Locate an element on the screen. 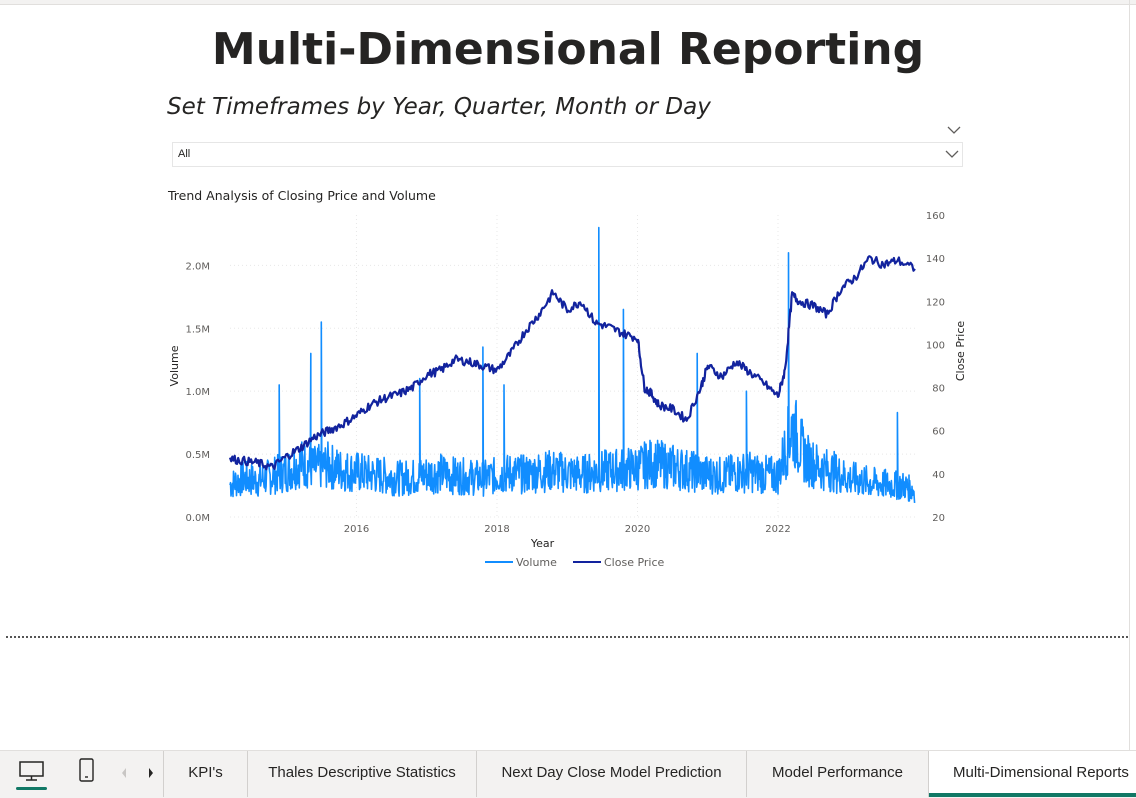 The height and width of the screenshot is (798, 1136). y-right-tick-label: 20 is located at coordinates (938, 518).